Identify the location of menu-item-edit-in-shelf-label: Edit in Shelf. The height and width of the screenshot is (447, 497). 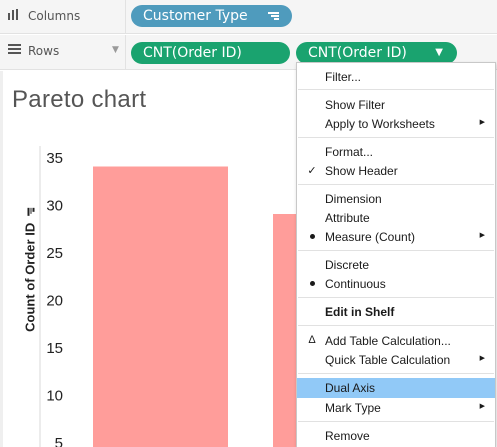
(360, 312).